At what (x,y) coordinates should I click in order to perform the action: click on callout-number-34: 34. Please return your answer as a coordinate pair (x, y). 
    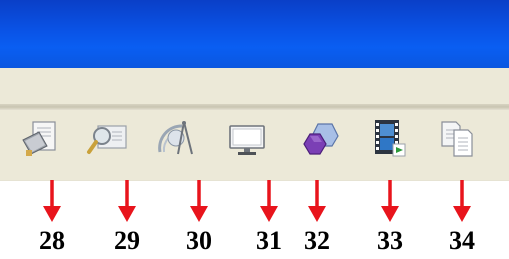
    Looking at the image, I should click on (462, 240).